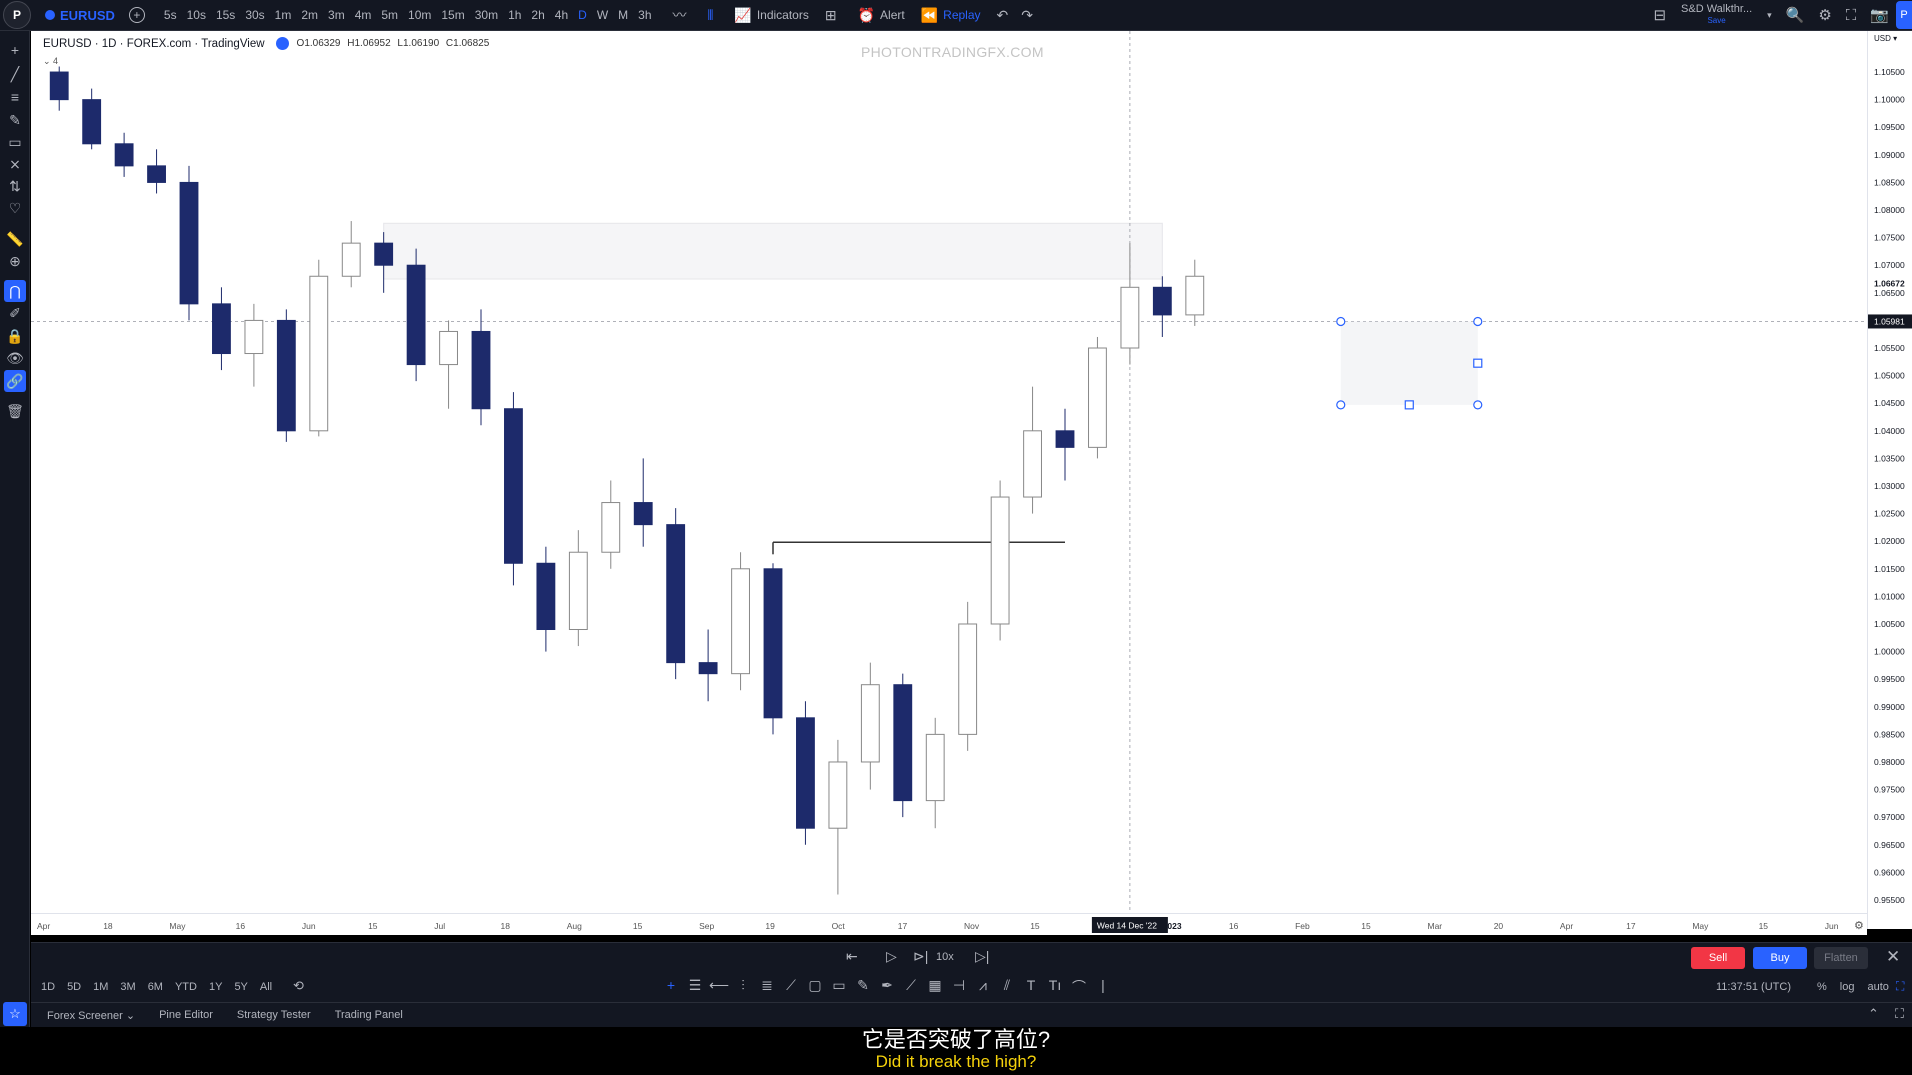 The height and width of the screenshot is (1075, 1912). Describe the element at coordinates (186, 1015) in the screenshot. I see `panel-tab-pine-editor: Pine Editor` at that location.